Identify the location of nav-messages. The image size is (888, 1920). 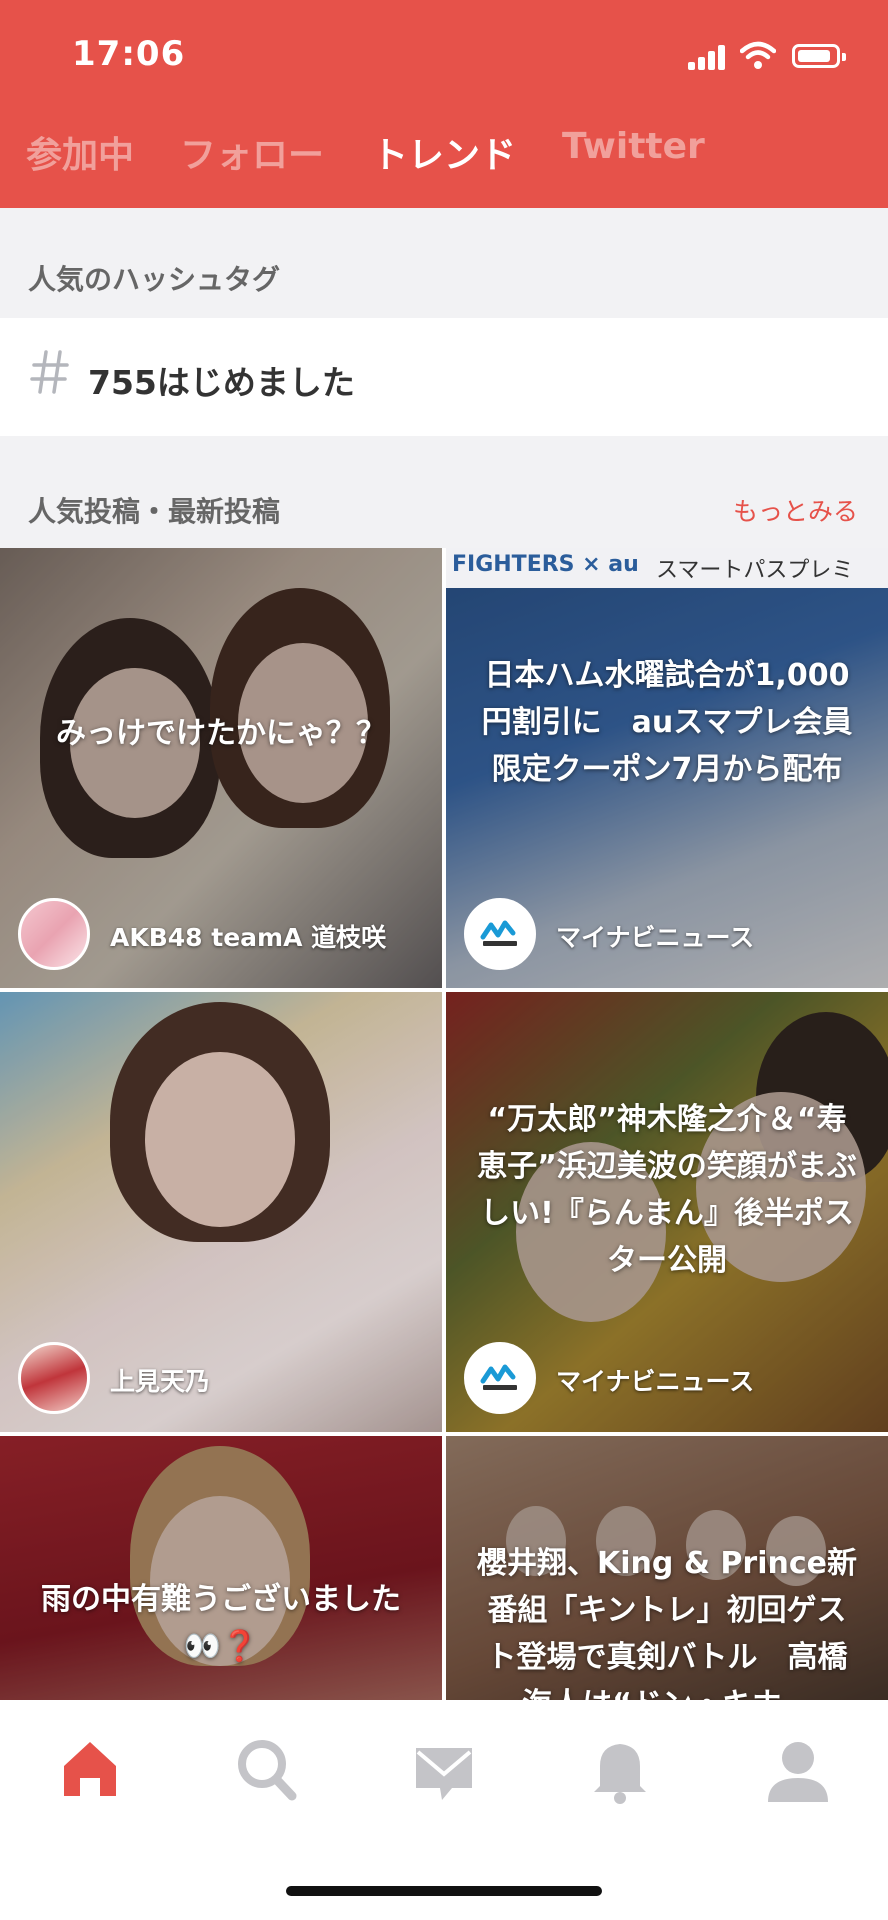
(444, 1770).